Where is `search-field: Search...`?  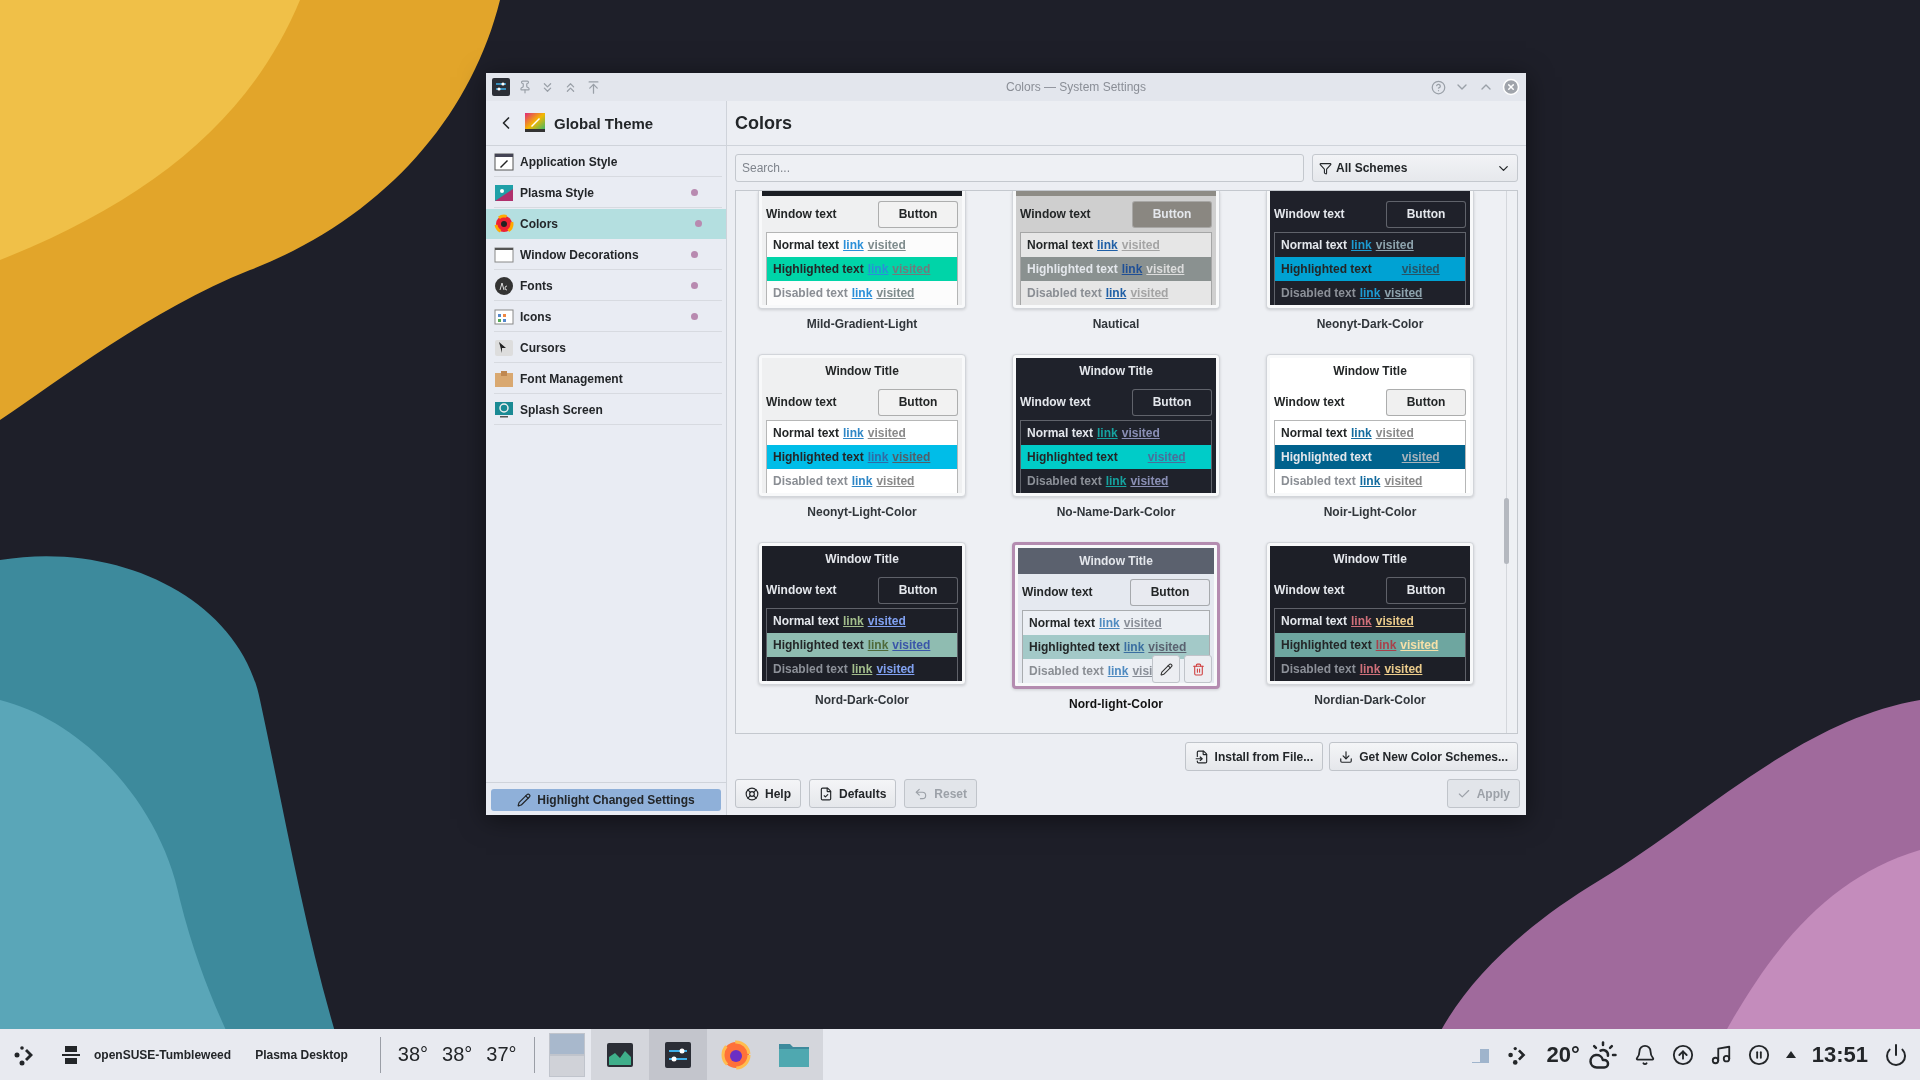 search-field: Search... is located at coordinates (1019, 168).